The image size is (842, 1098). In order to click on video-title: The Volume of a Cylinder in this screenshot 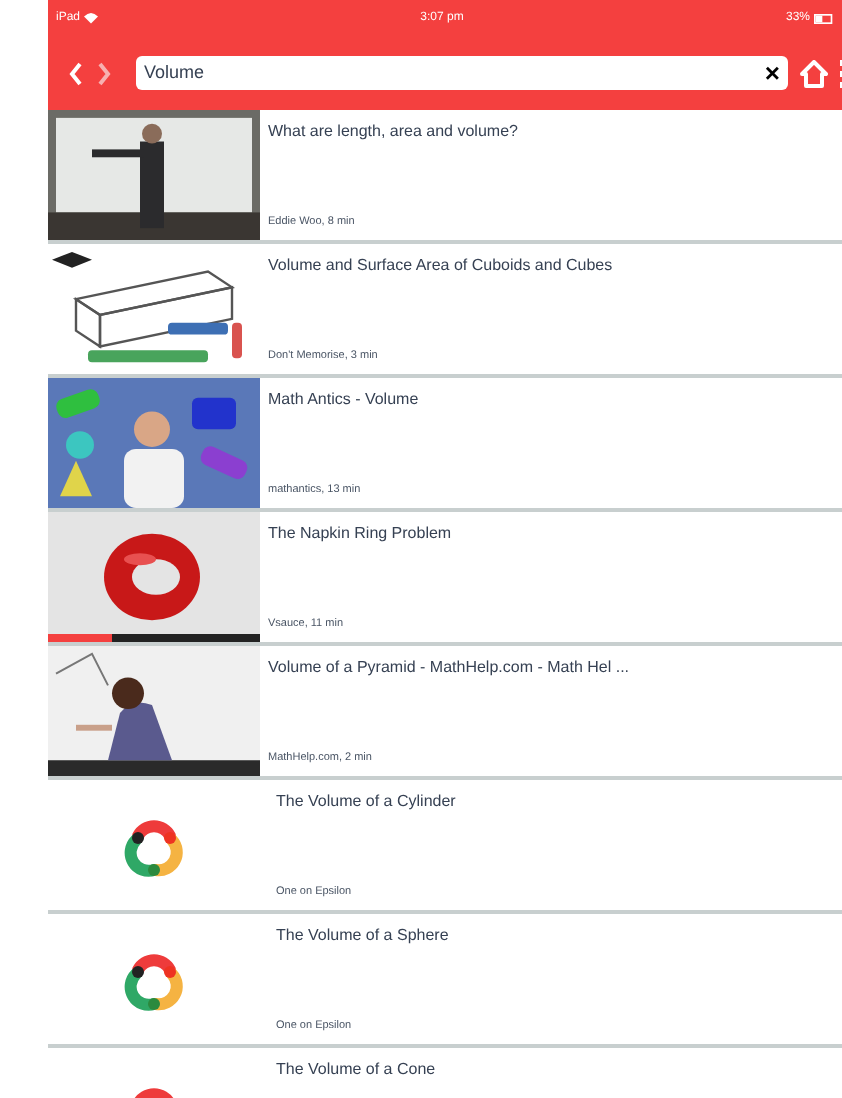, I will do `click(367, 802)`.